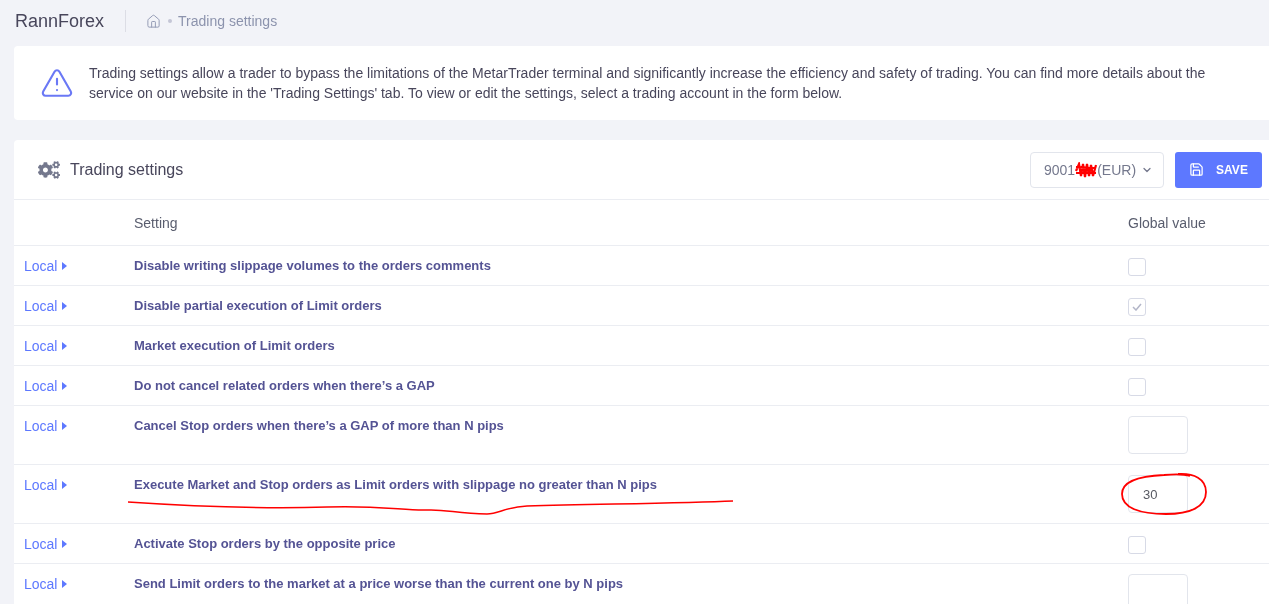 The image size is (1269, 604). Describe the element at coordinates (127, 169) in the screenshot. I see `card-title: Trading settings` at that location.